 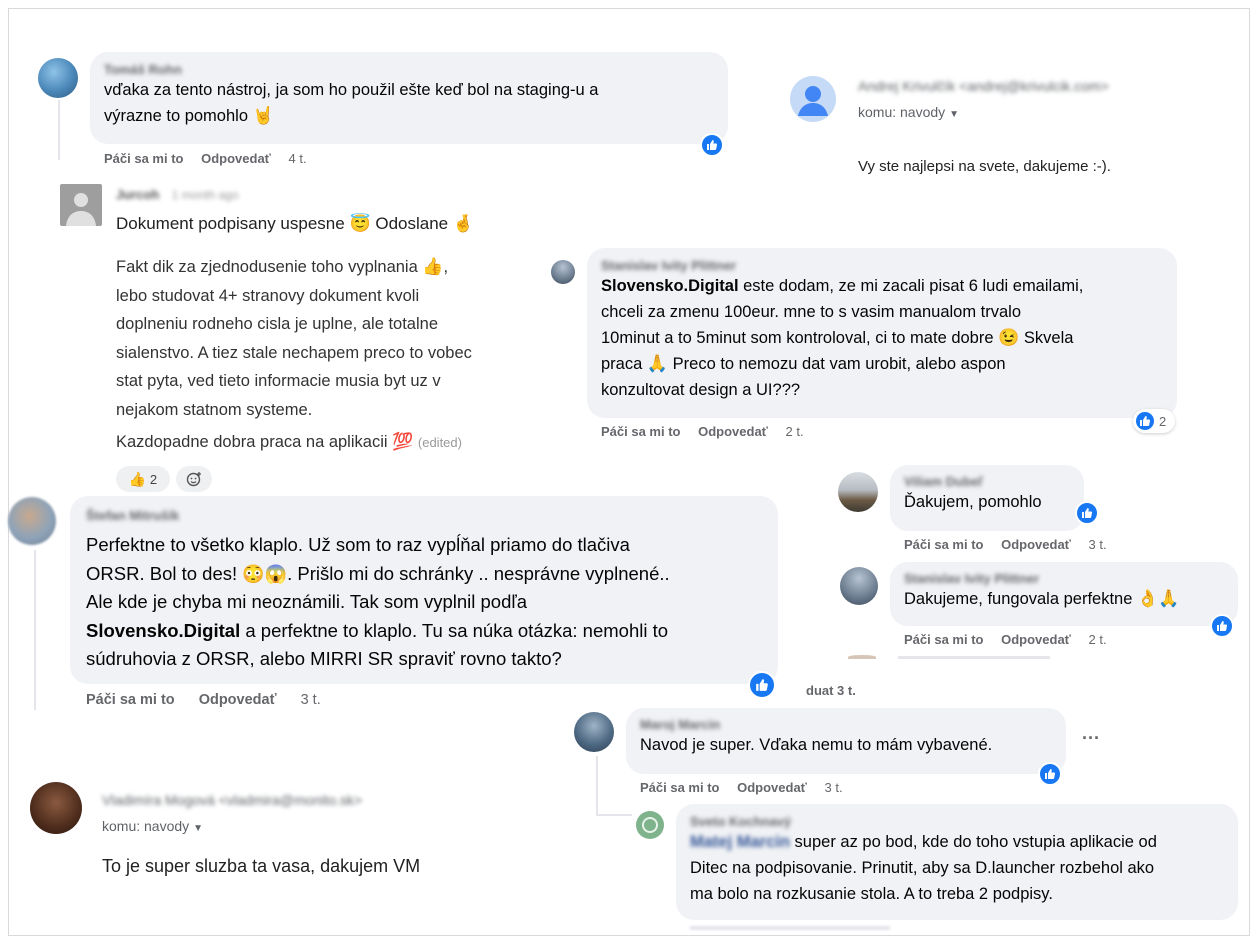 I want to click on comment-text: Dakujeme, fungovala perfektne 👌🙏, so click(x=1042, y=598).